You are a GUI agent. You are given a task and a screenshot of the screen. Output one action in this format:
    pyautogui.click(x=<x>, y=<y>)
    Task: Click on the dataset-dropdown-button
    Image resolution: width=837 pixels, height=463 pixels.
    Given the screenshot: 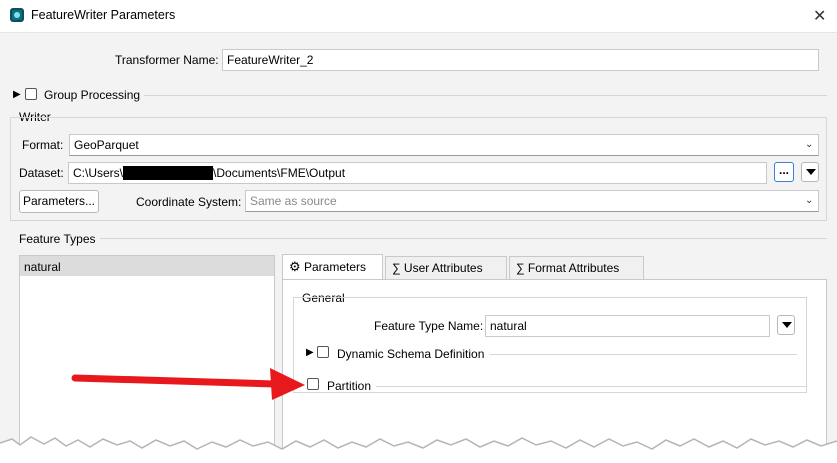 What is the action you would take?
    pyautogui.click(x=810, y=172)
    